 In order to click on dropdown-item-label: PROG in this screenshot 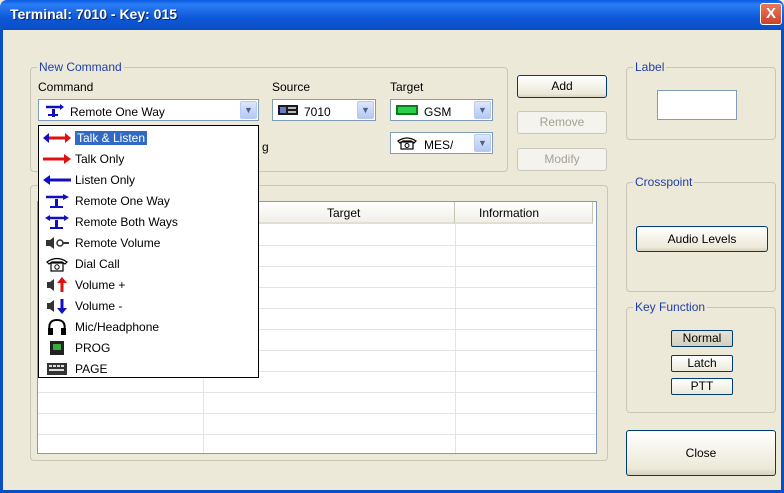, I will do `click(93, 347)`.